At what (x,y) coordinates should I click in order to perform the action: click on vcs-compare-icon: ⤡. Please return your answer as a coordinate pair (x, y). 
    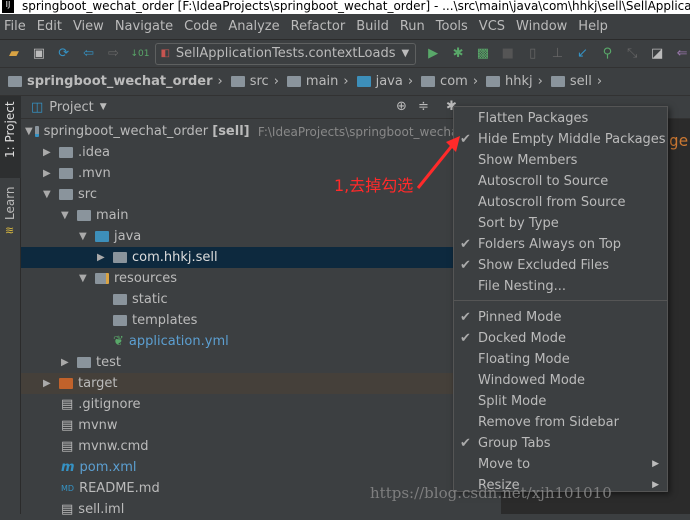
    Looking at the image, I should click on (632, 54).